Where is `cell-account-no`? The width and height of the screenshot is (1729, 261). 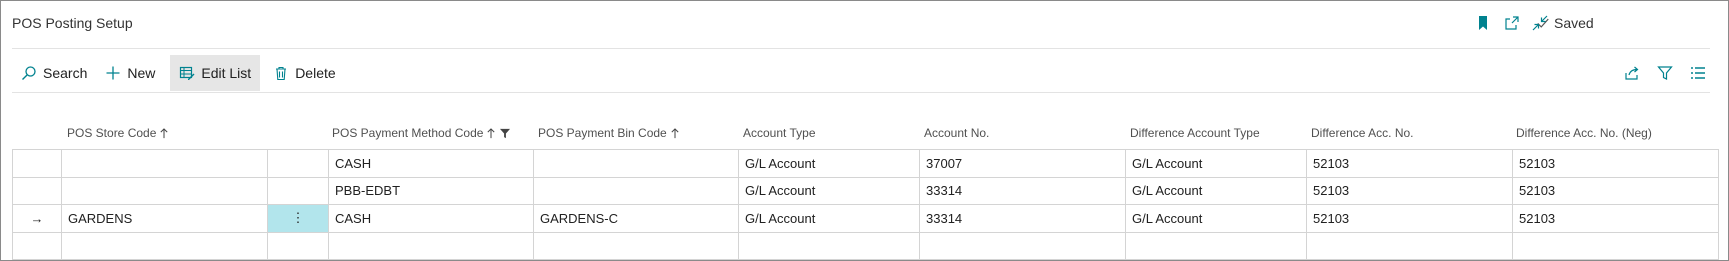
cell-account-no is located at coordinates (1022, 245).